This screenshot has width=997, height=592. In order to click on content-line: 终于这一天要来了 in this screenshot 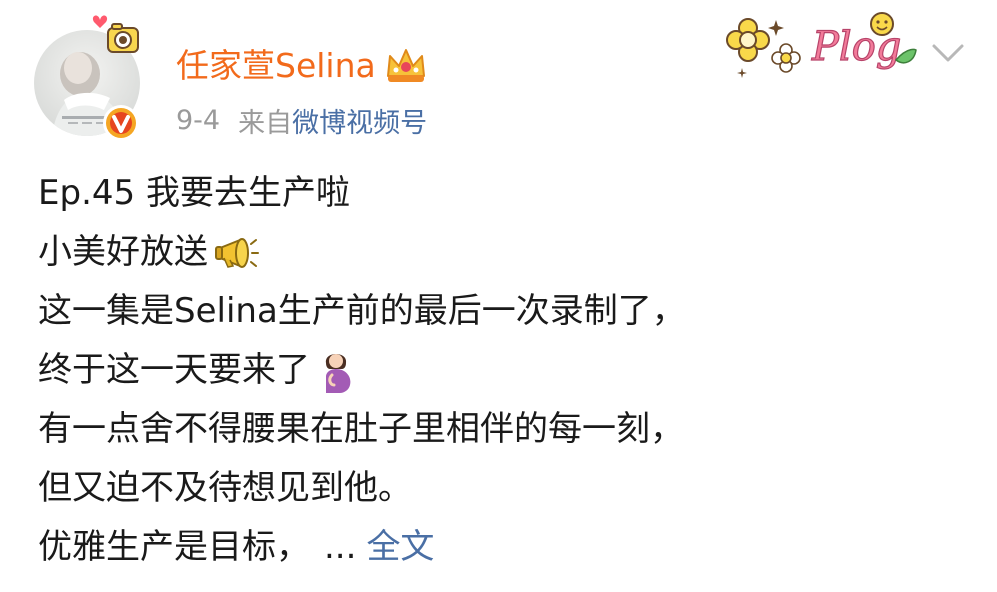, I will do `click(488, 370)`.